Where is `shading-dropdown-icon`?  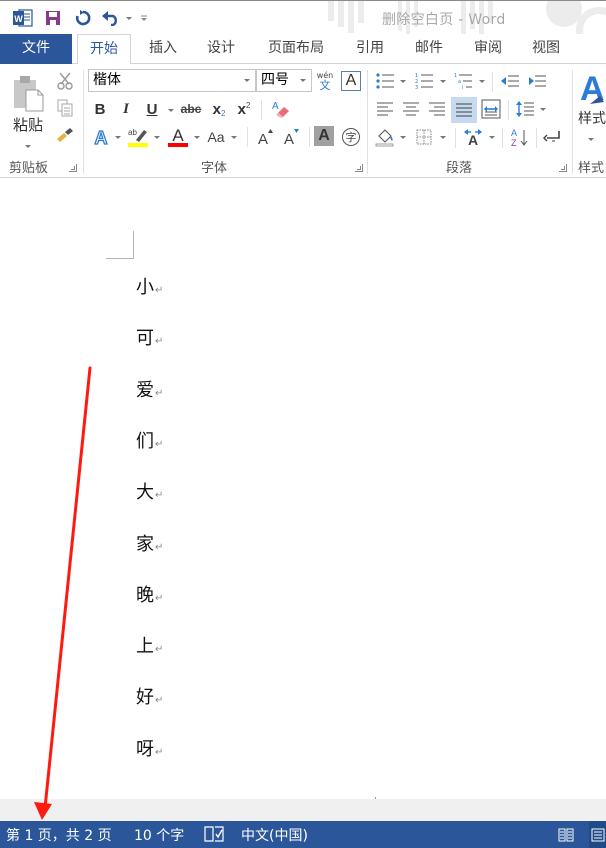 shading-dropdown-icon is located at coordinates (403, 137).